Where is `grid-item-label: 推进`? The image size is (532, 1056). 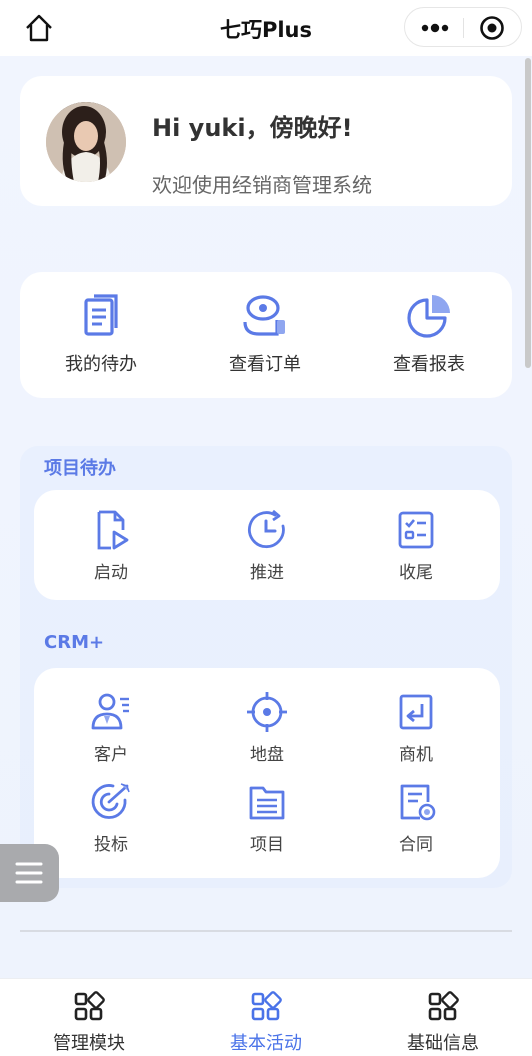
grid-item-label: 推进 is located at coordinates (267, 573).